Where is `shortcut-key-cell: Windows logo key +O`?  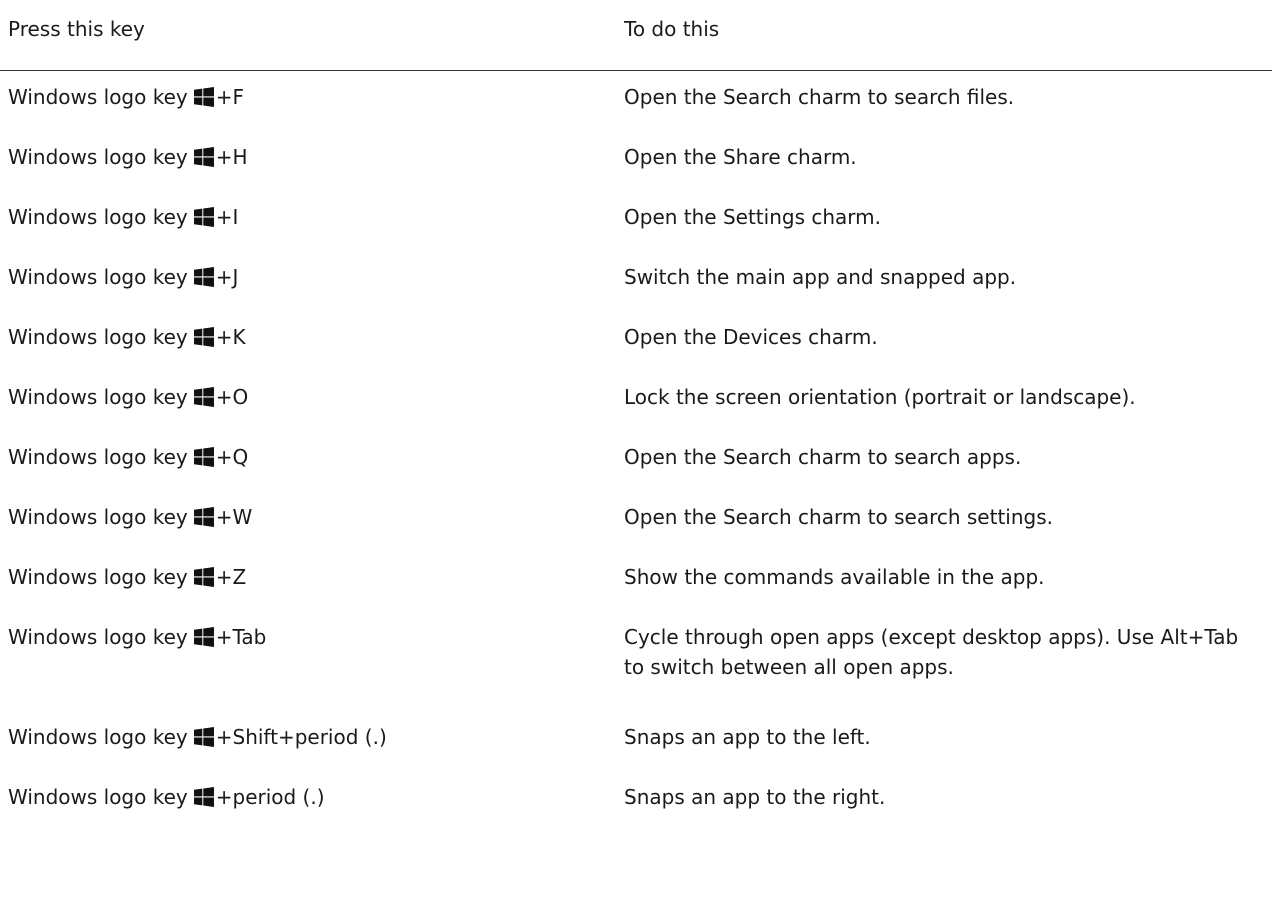
shortcut-key-cell: Windows logo key +O is located at coordinates (128, 397).